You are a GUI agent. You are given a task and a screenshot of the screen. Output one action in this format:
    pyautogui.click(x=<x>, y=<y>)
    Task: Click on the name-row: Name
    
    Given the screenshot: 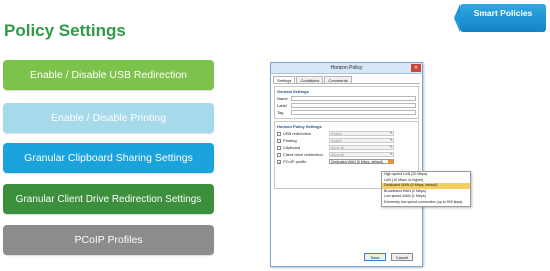 What is the action you would take?
    pyautogui.click(x=346, y=98)
    